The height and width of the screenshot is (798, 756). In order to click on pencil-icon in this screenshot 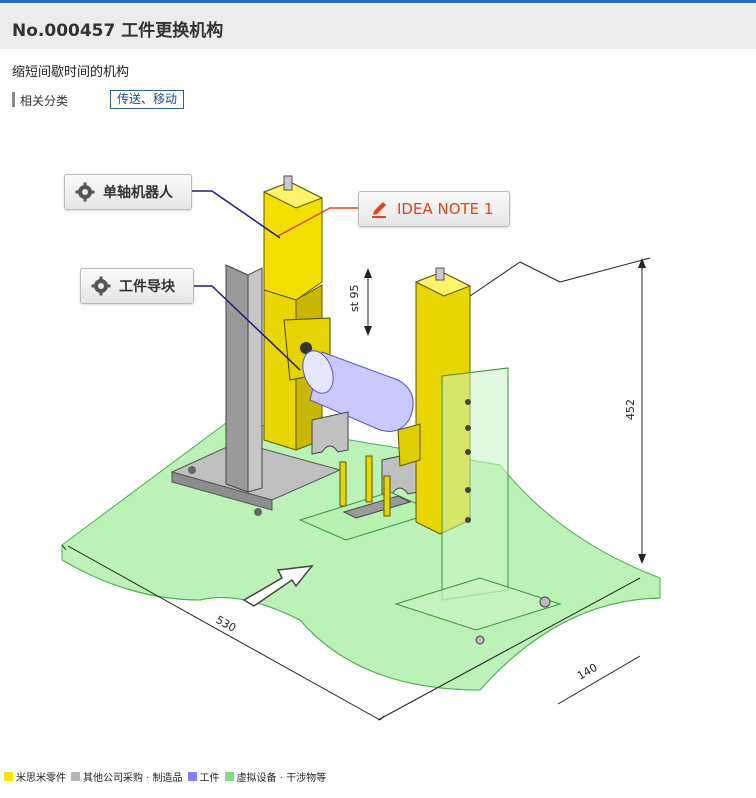, I will do `click(379, 210)`.